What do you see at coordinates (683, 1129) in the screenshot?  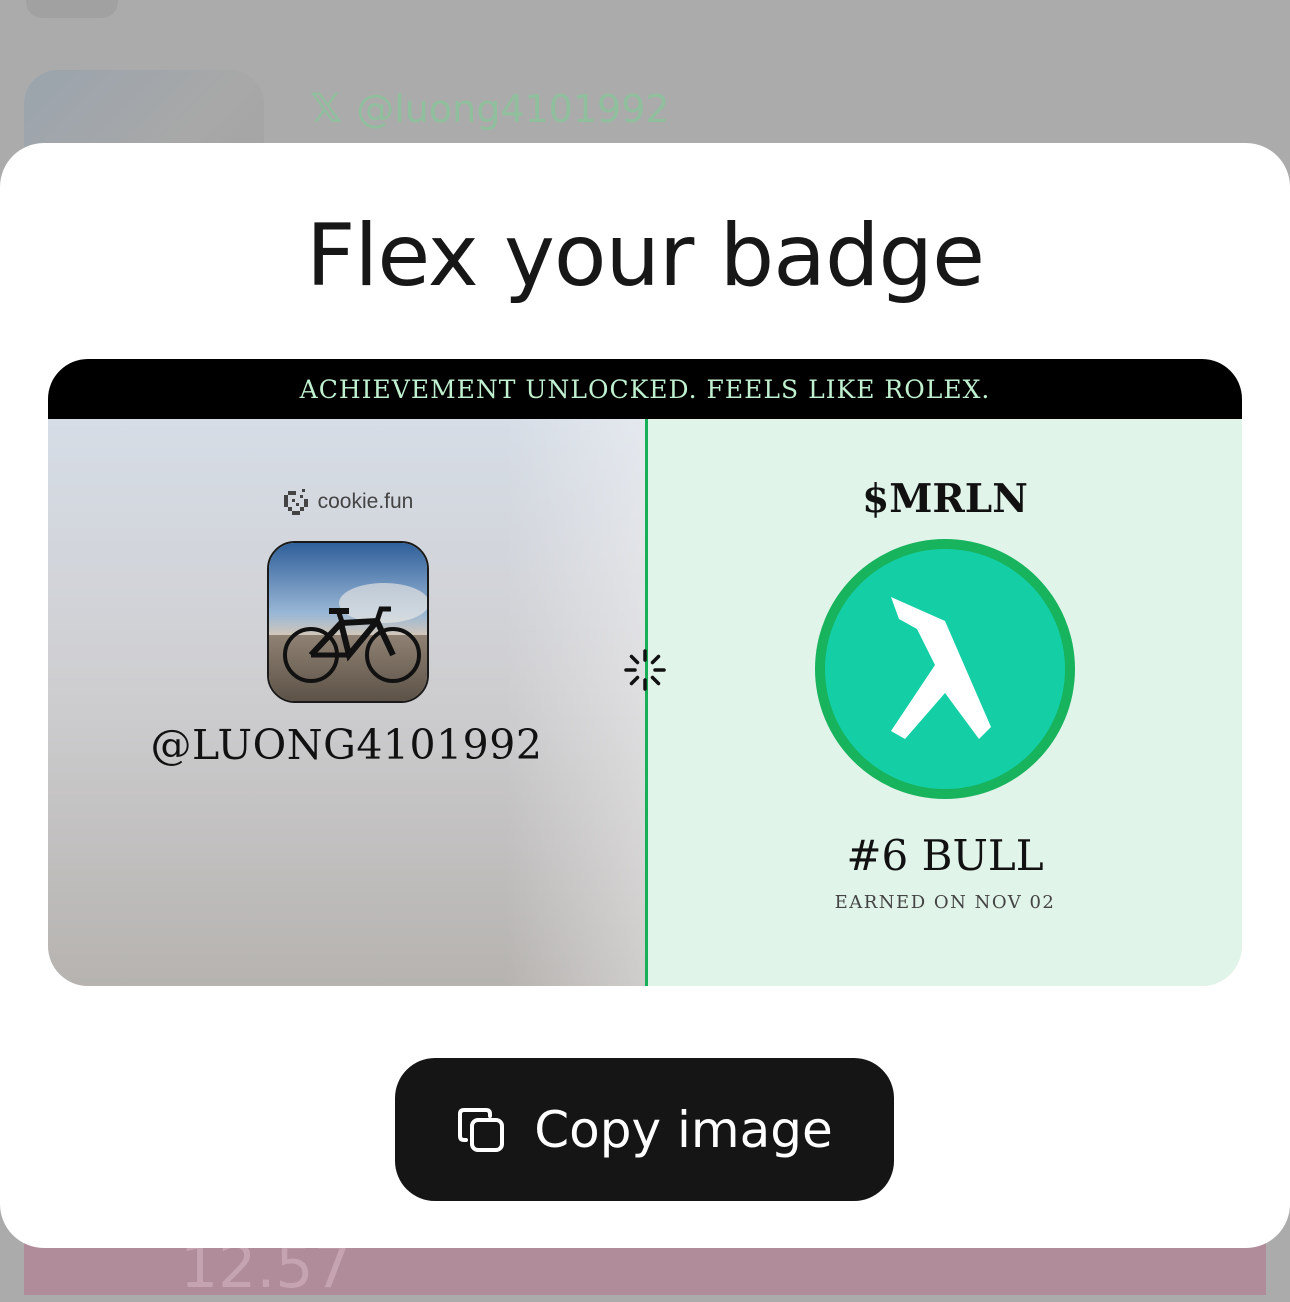 I see `copy-image-label: Copy image` at bounding box center [683, 1129].